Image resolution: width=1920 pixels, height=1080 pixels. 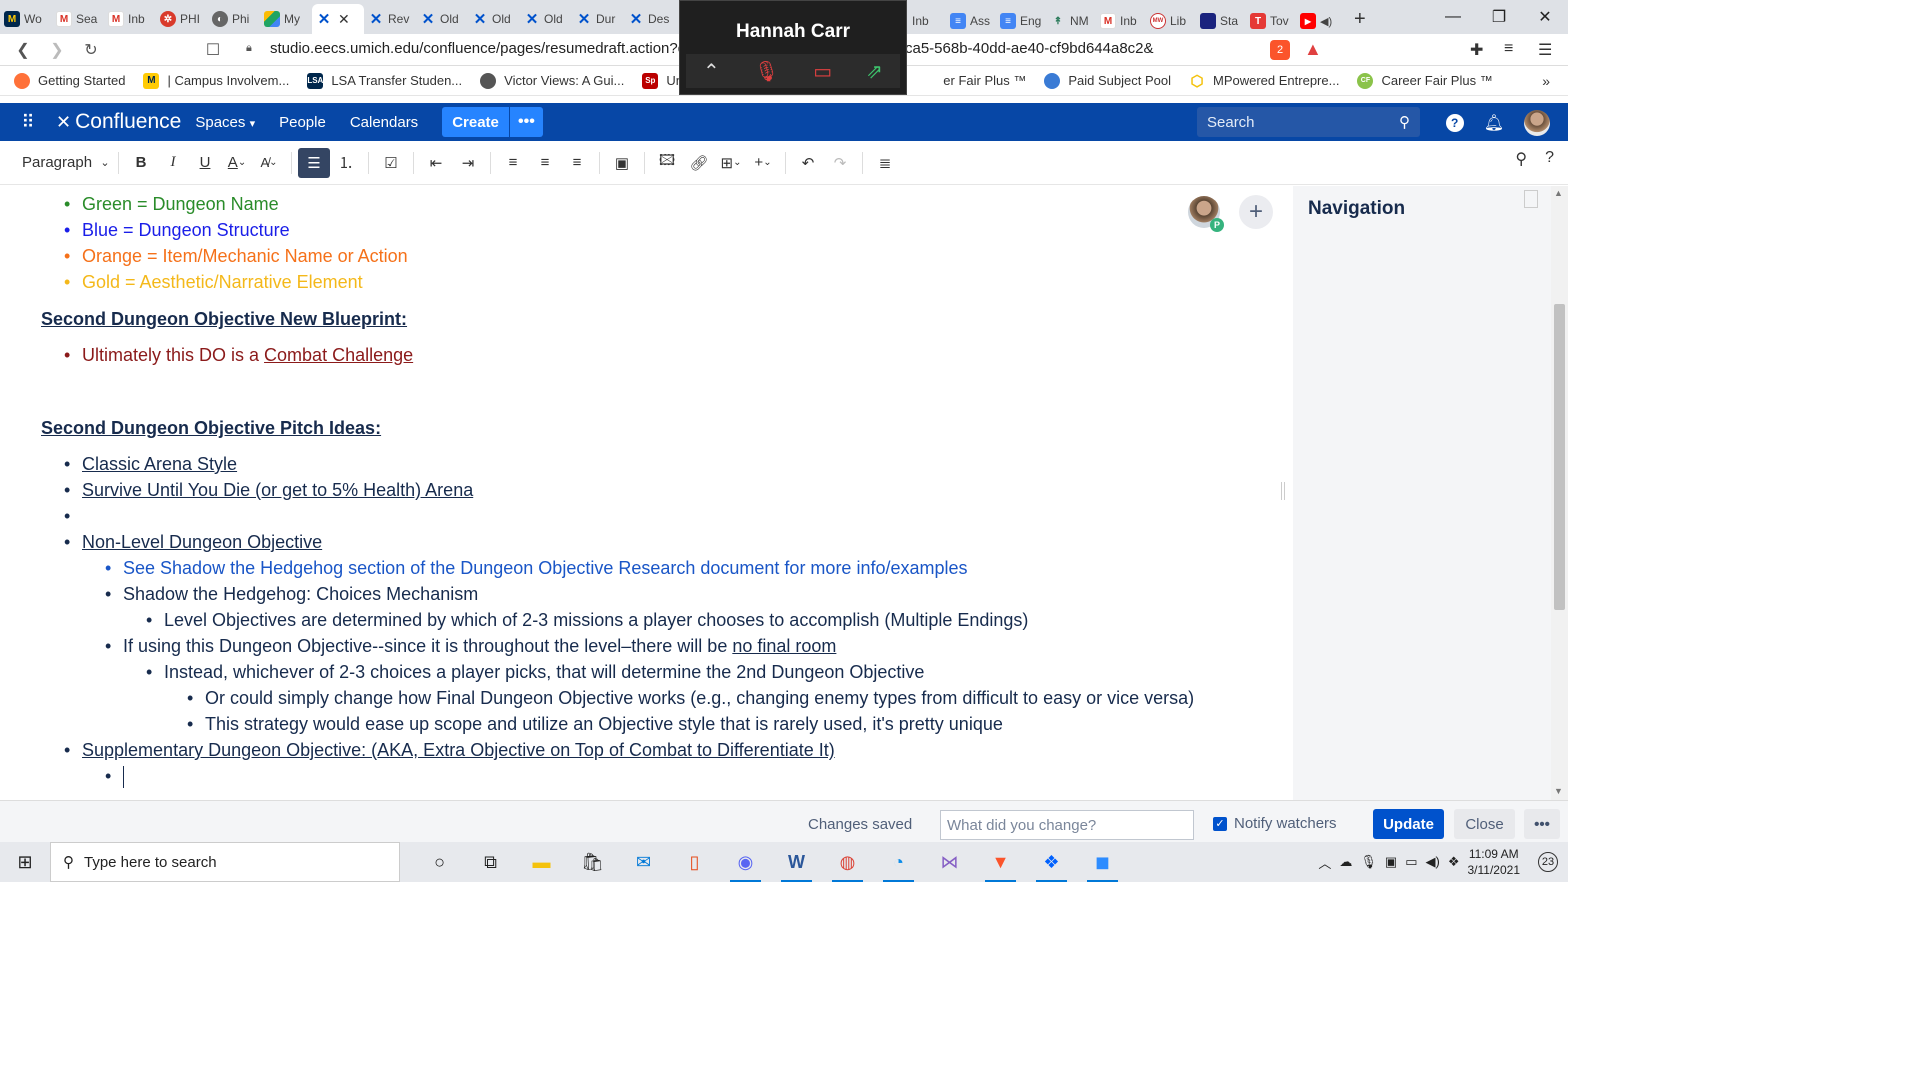 What do you see at coordinates (1542, 824) in the screenshot?
I see `more-options-button: •••` at bounding box center [1542, 824].